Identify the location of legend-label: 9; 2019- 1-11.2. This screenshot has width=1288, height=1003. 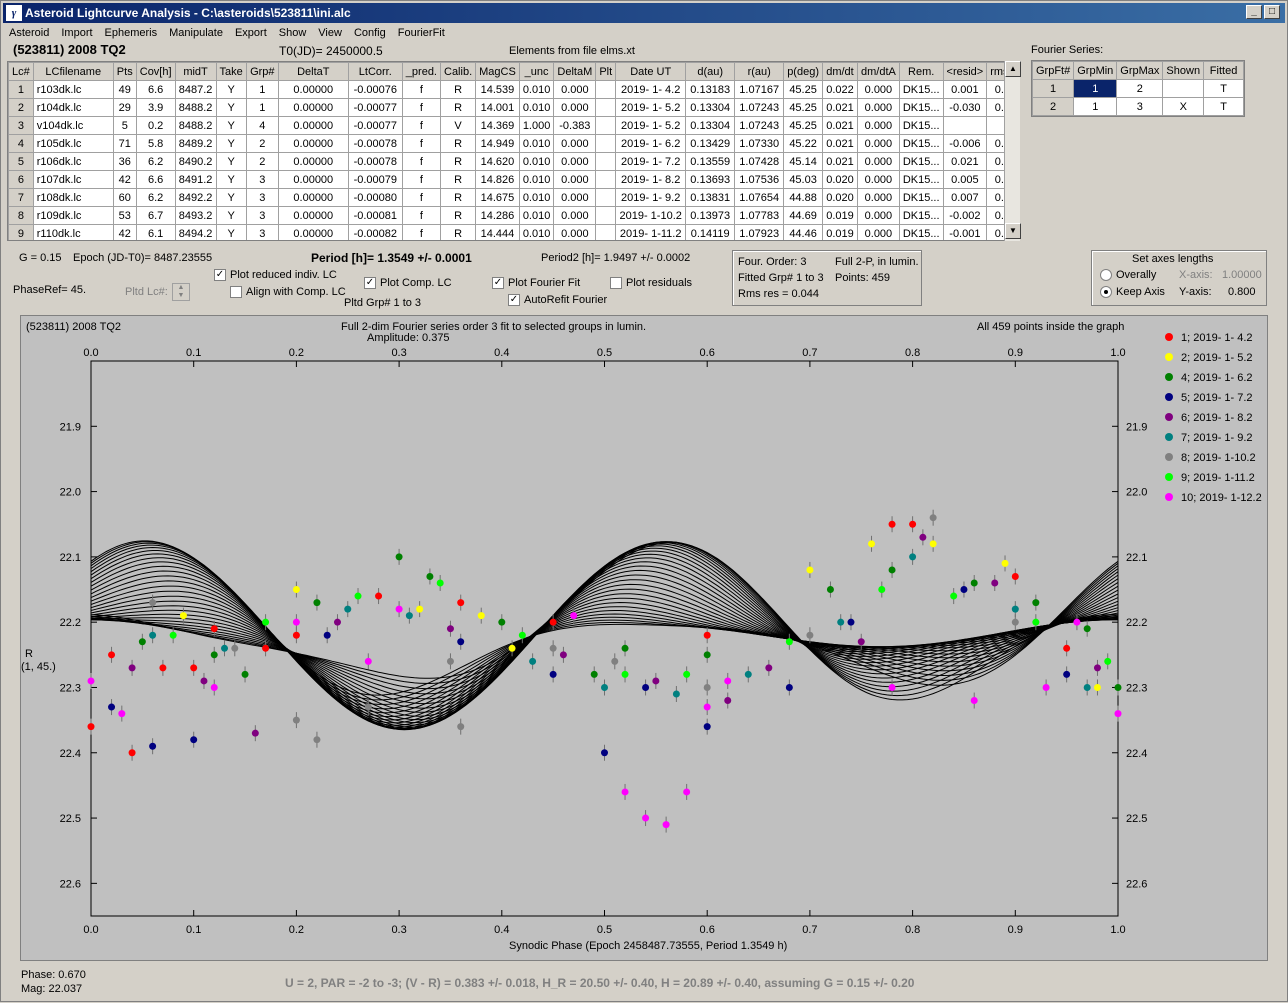
(1218, 478).